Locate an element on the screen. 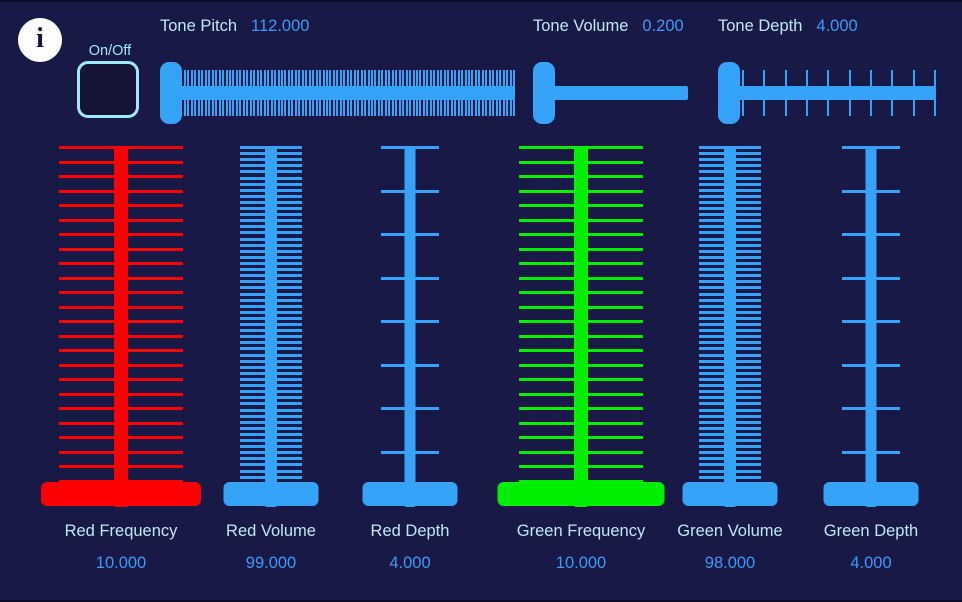 This screenshot has height=602, width=962. green-depth-handle is located at coordinates (871, 494).